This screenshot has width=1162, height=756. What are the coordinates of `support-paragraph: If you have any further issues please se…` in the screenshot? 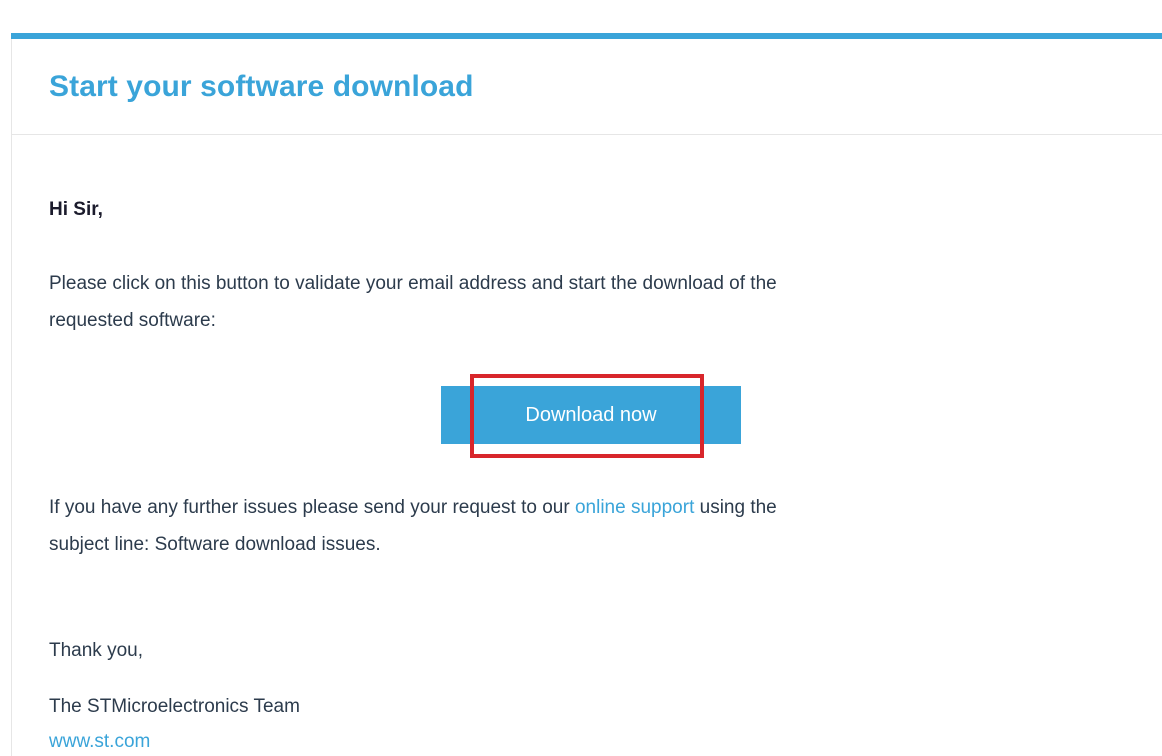 It's located at (579, 526).